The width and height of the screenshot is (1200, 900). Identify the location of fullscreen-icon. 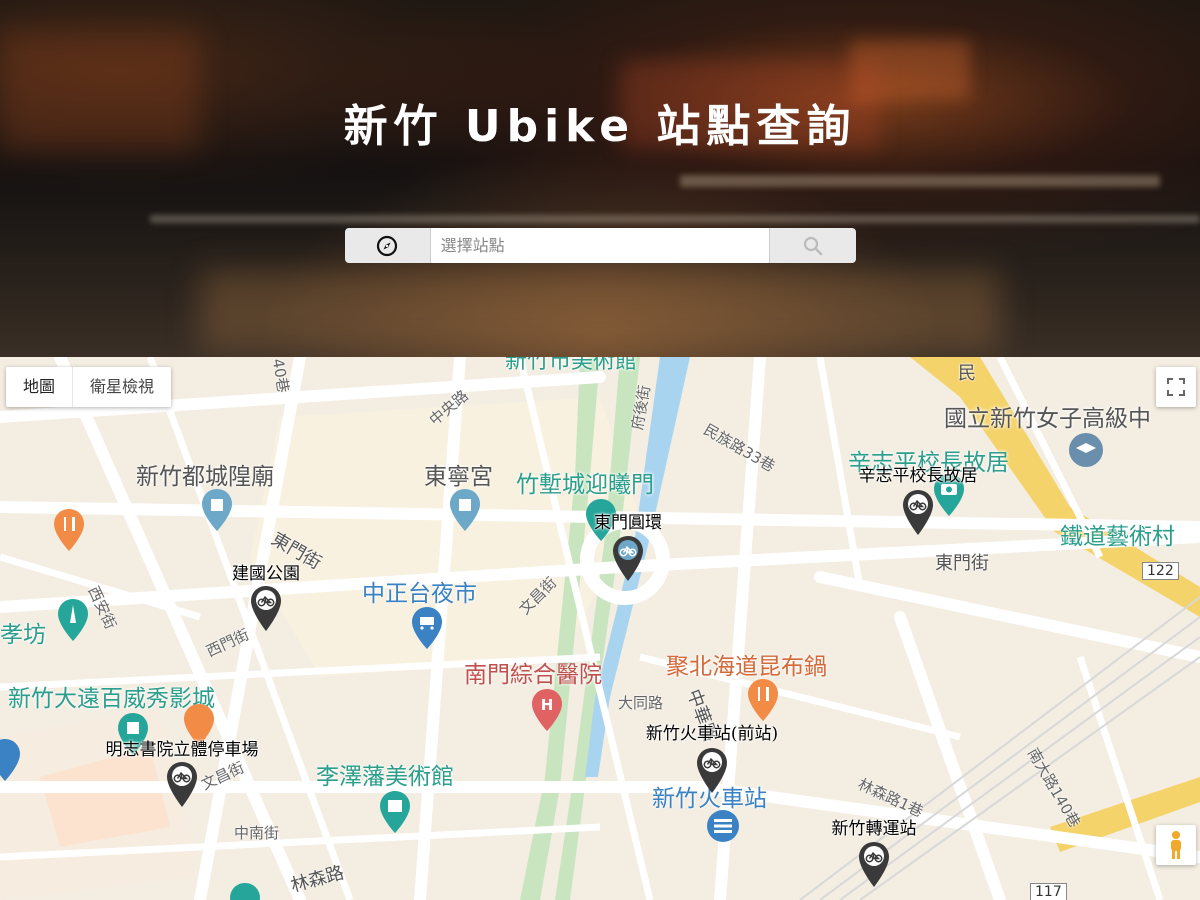
(1176, 387).